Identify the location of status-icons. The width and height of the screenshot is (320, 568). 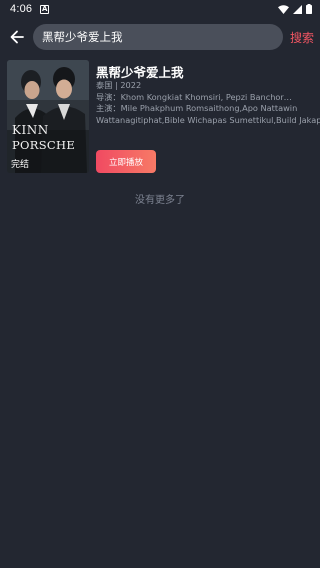
(295, 9).